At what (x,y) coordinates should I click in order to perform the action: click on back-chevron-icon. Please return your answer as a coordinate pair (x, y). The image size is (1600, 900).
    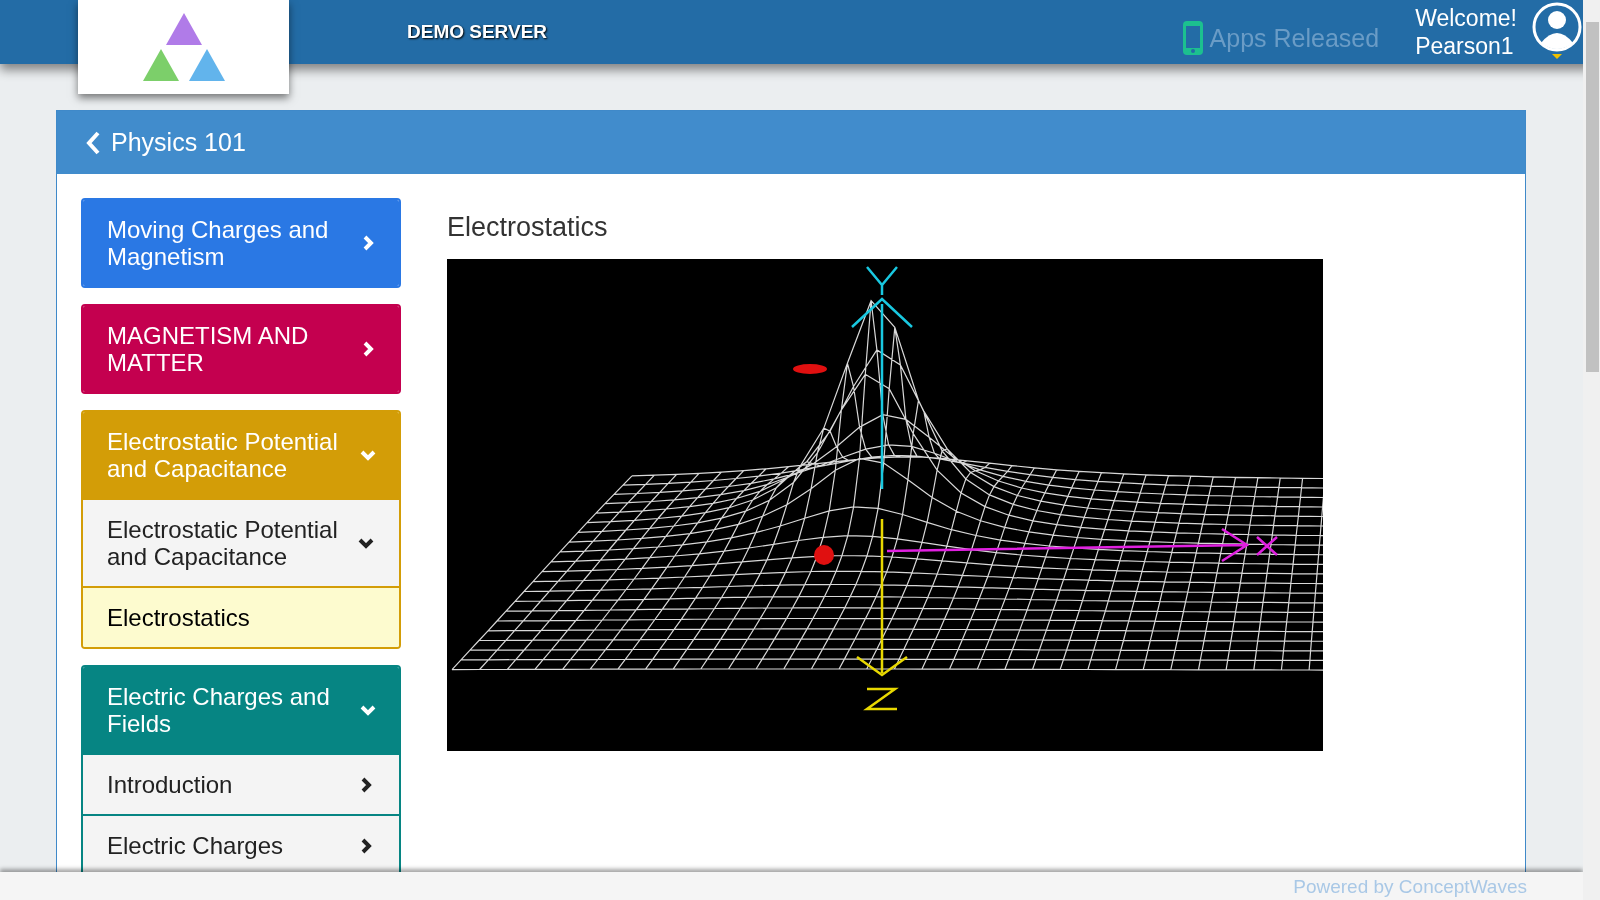
    Looking at the image, I should click on (93, 142).